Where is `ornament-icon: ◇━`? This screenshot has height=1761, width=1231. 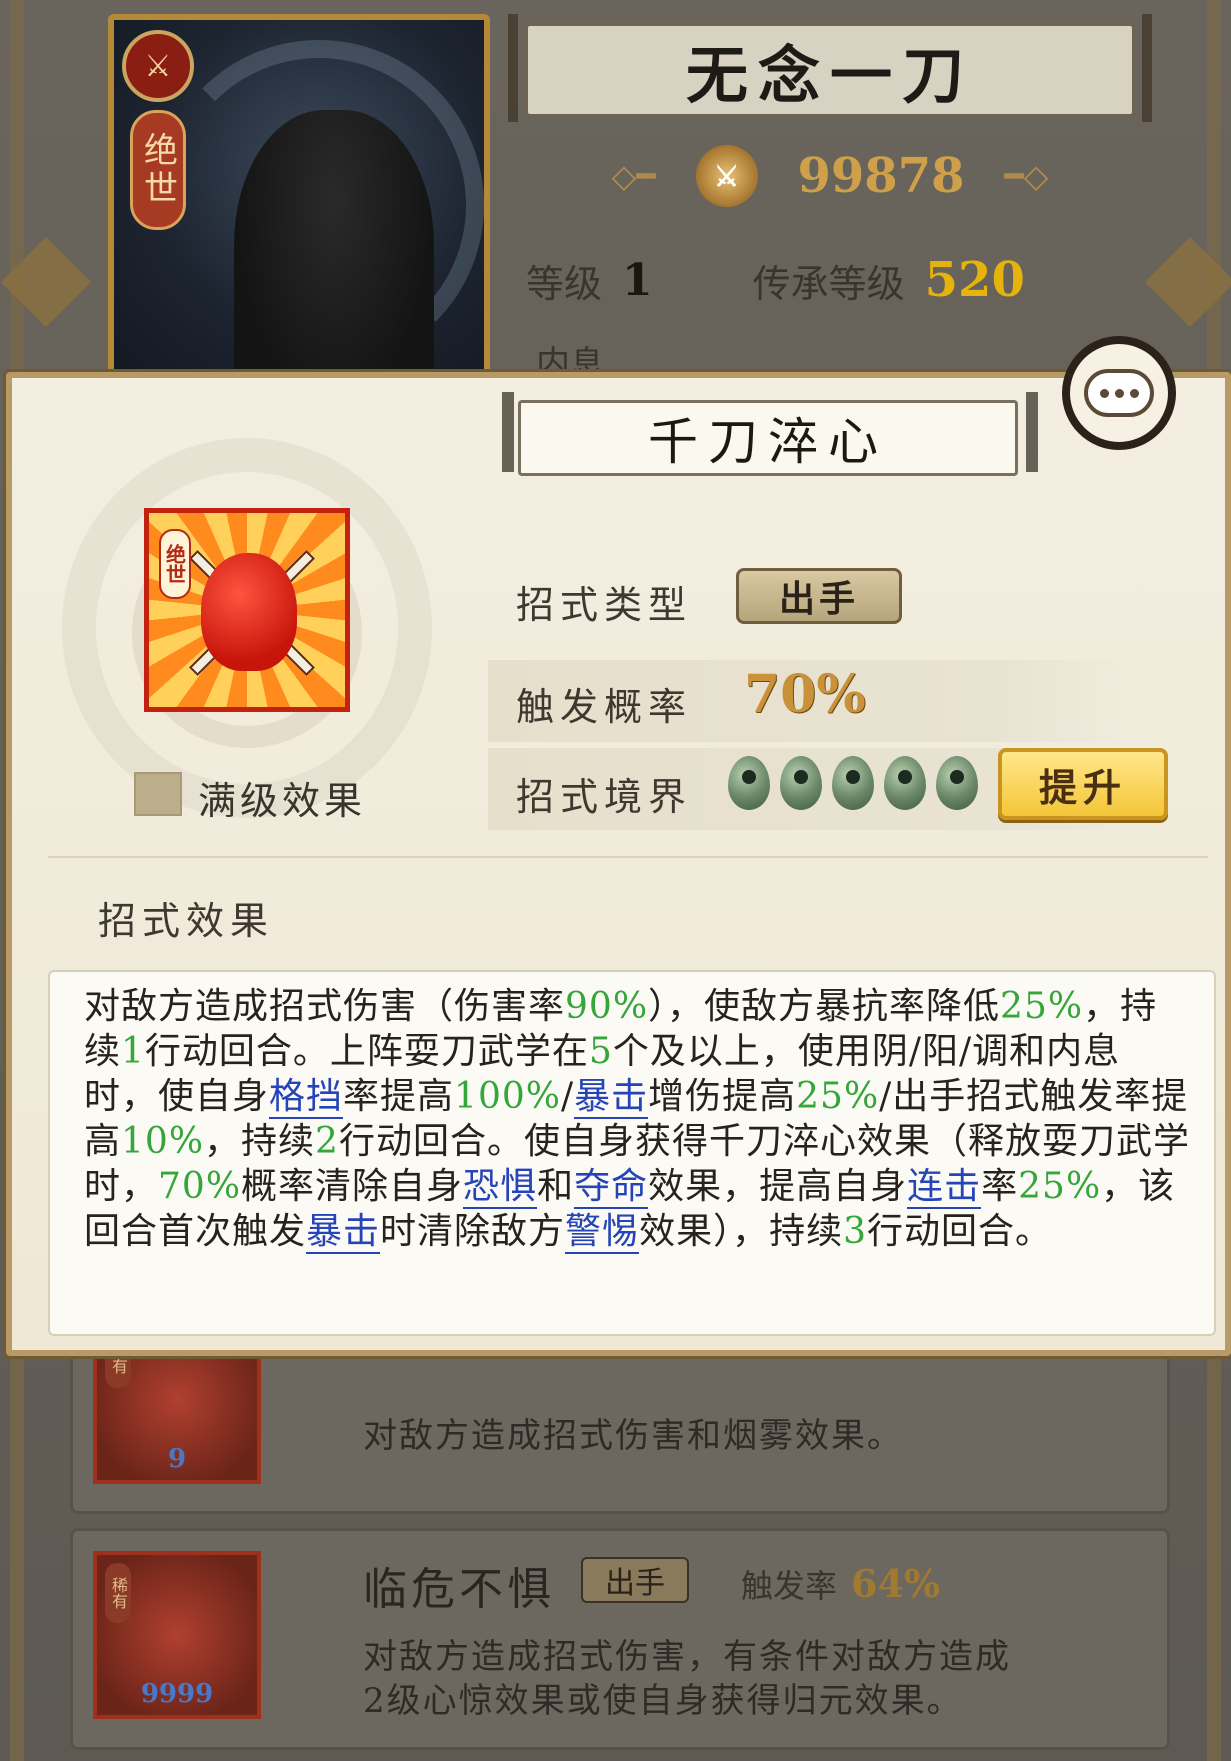 ornament-icon: ◇━ is located at coordinates (633, 176).